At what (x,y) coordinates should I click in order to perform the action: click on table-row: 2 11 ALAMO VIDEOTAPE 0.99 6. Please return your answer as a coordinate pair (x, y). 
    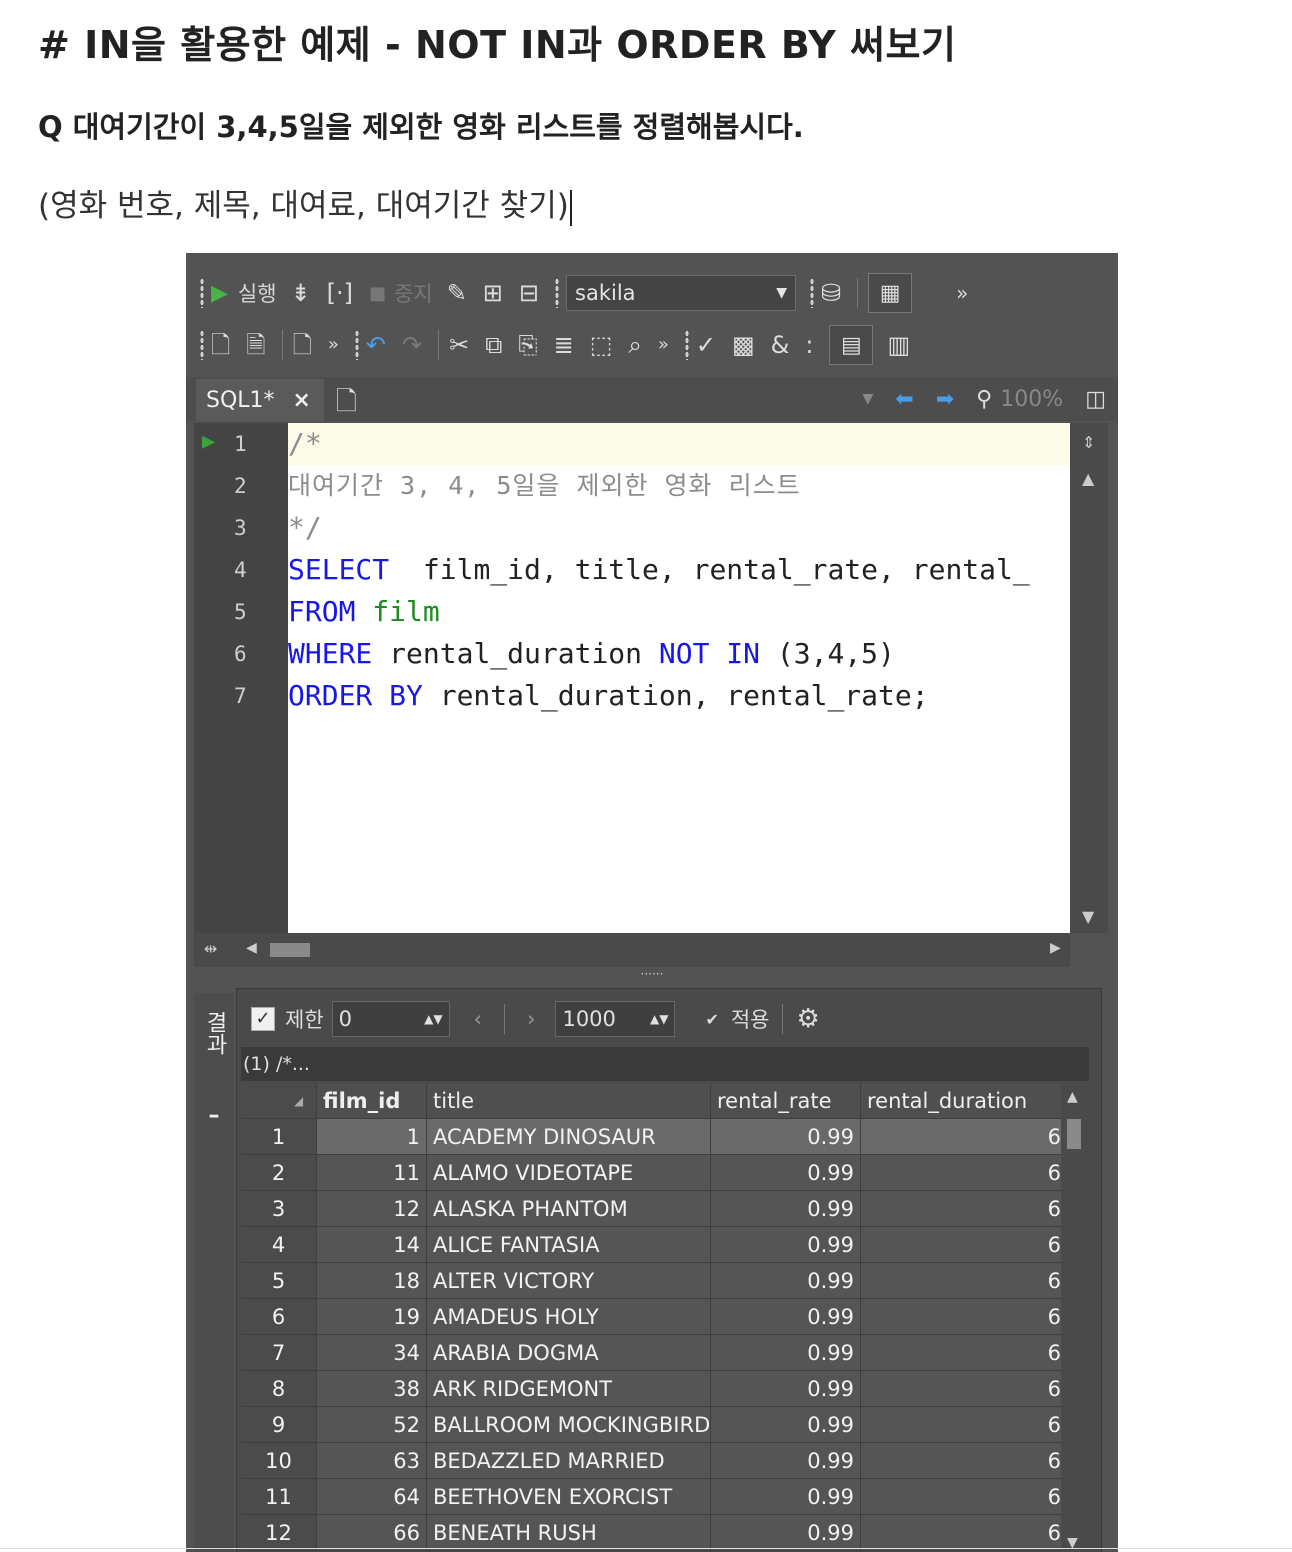
    Looking at the image, I should click on (651, 1173).